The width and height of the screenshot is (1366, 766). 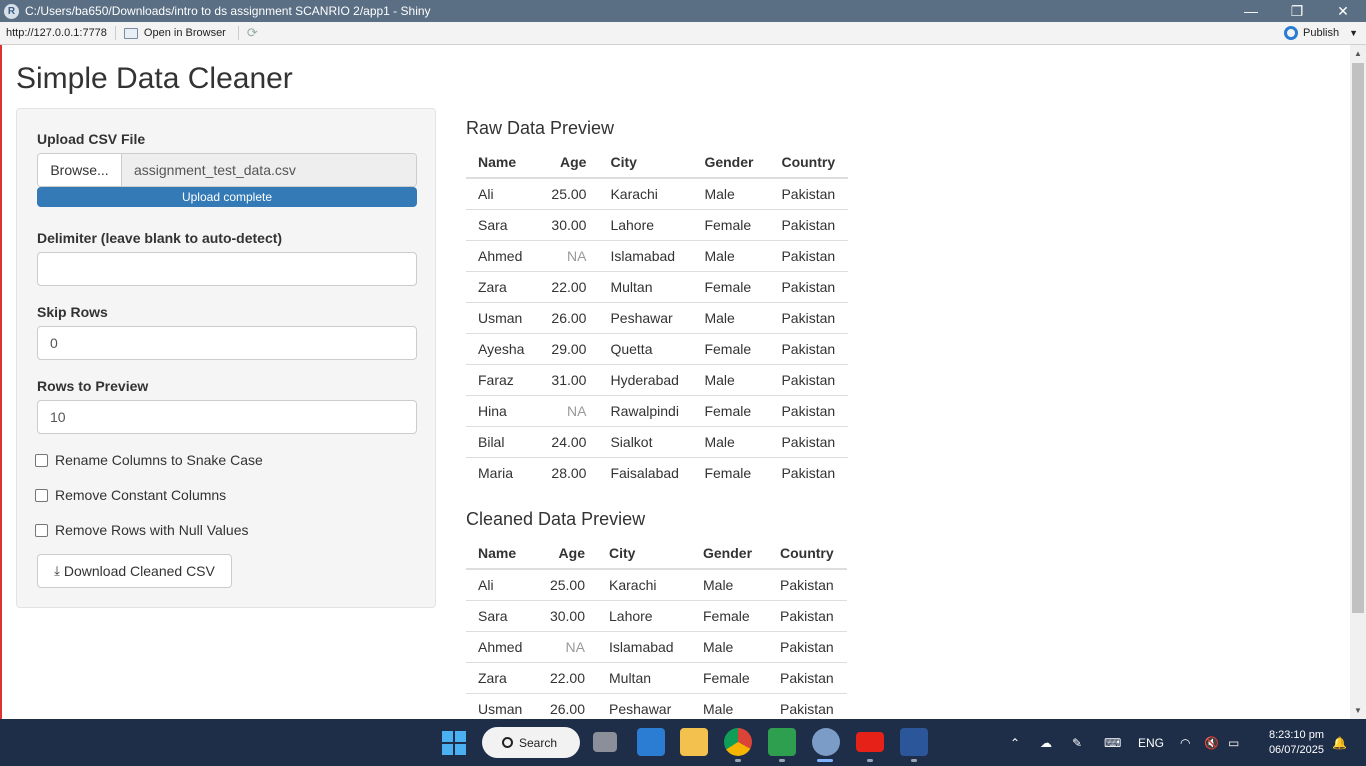 I want to click on cell-age: 30.00, so click(x=566, y=615).